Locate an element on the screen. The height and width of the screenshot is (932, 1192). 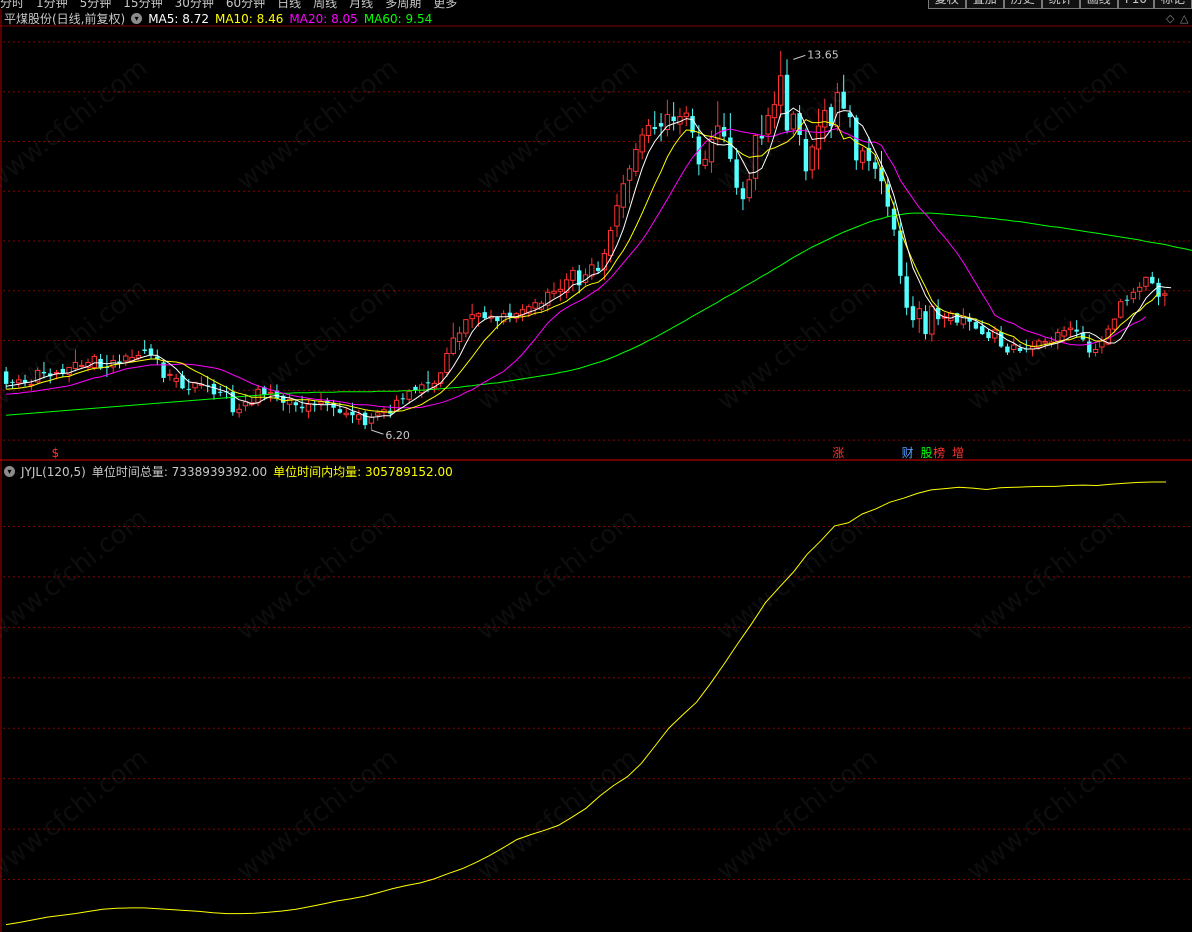
event-marker: 榜 is located at coordinates (939, 452).